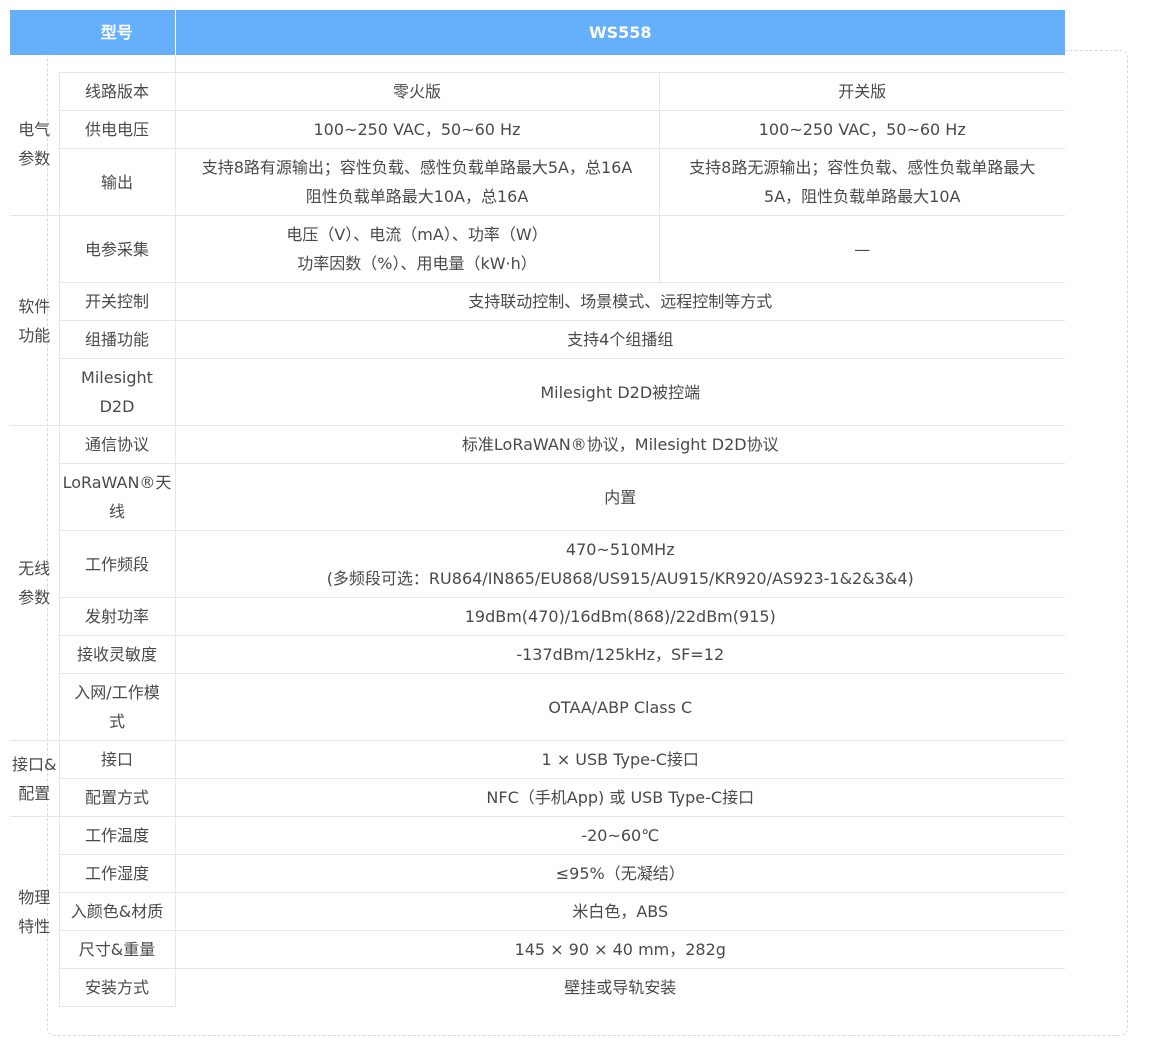 This screenshot has height=1052, width=1164. I want to click on field-value: 支持8路无源输出；容性负载、感性负载单路最大 5A，阻性负载单路最大10A, so click(861, 182).